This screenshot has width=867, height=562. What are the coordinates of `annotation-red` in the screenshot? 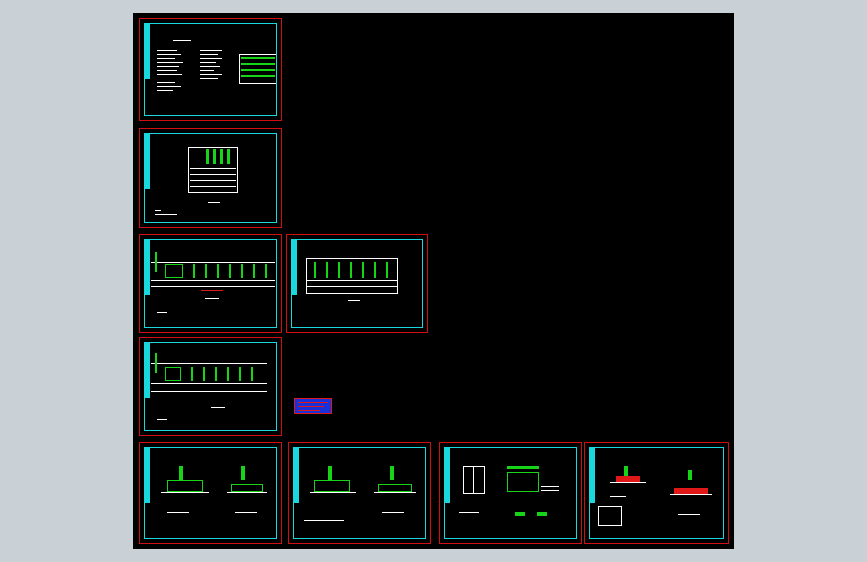 It's located at (212, 290).